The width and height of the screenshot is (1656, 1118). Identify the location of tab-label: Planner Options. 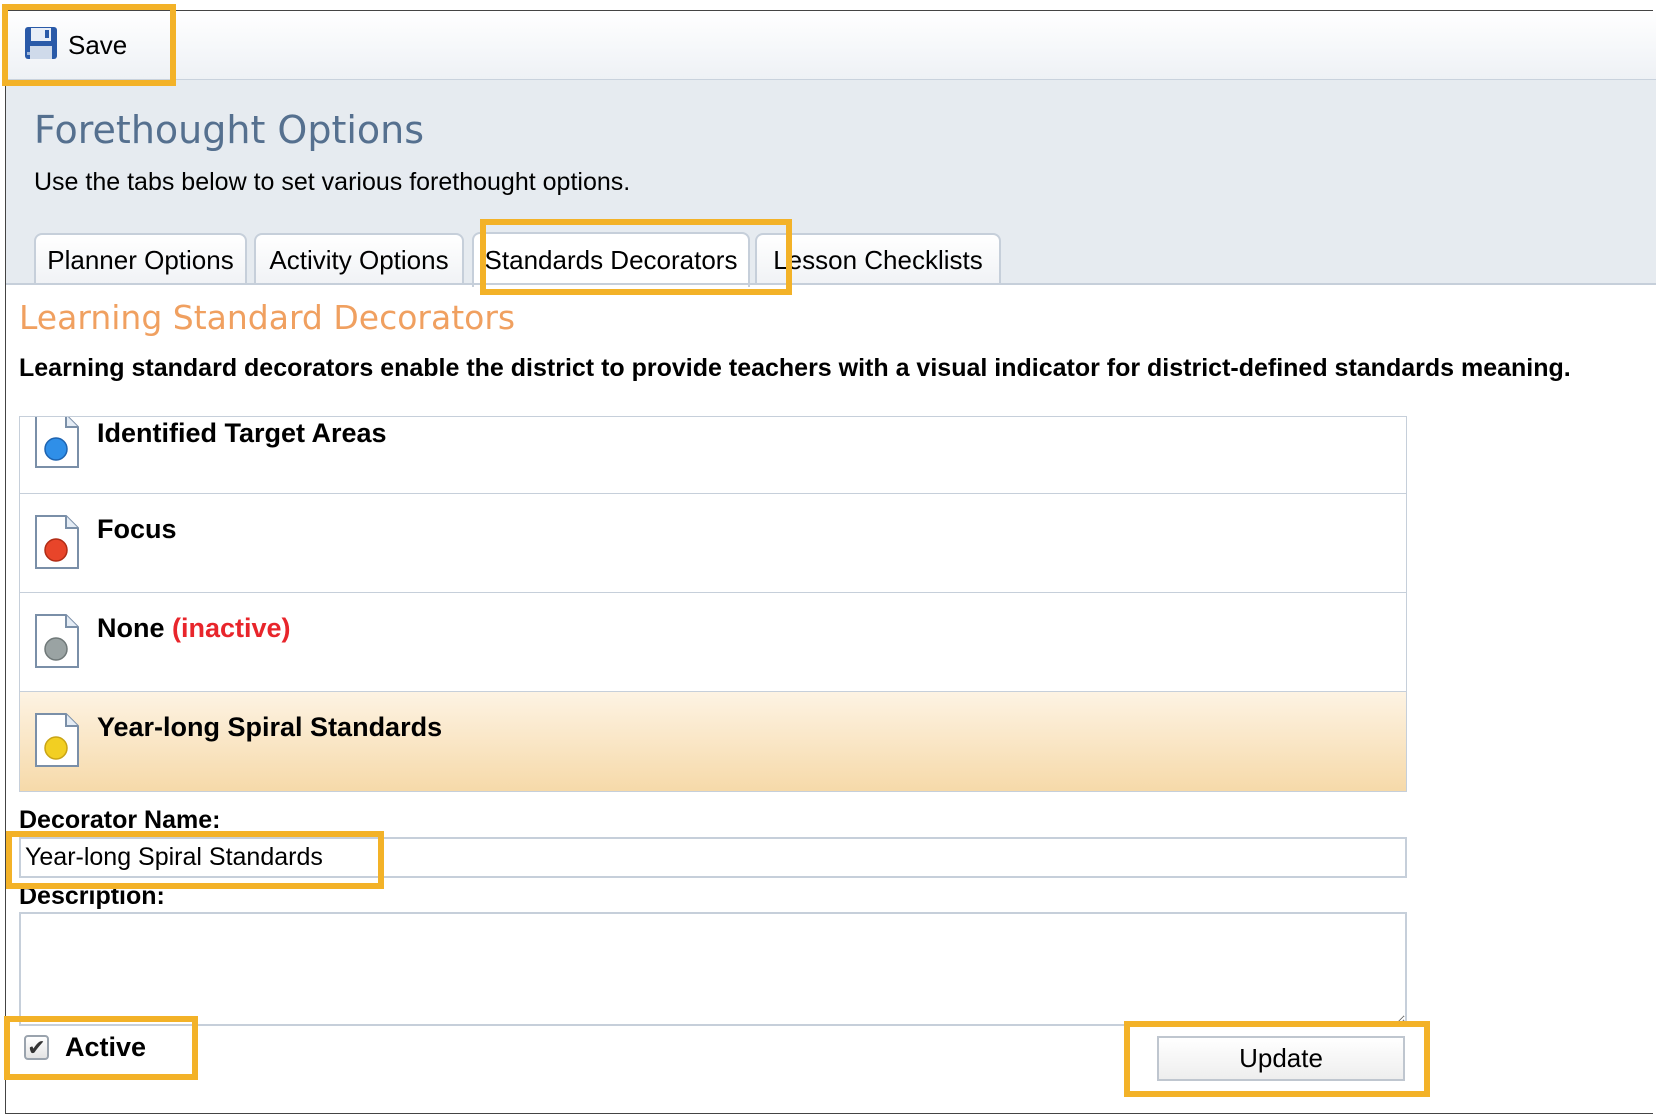
(140, 259).